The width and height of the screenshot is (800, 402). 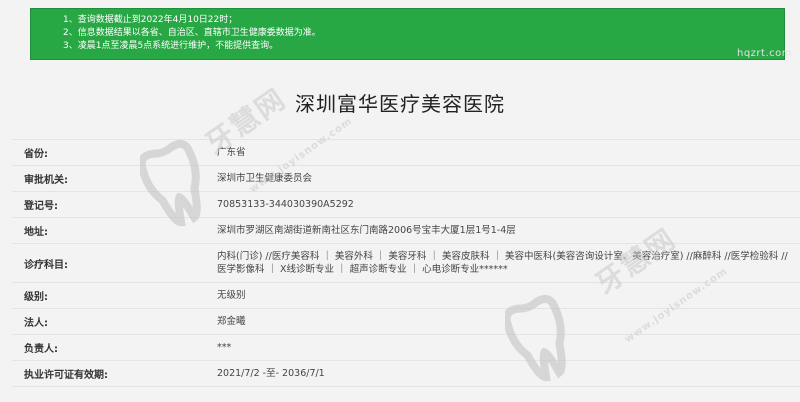 I want to click on row-label: 法人:, so click(x=36, y=323).